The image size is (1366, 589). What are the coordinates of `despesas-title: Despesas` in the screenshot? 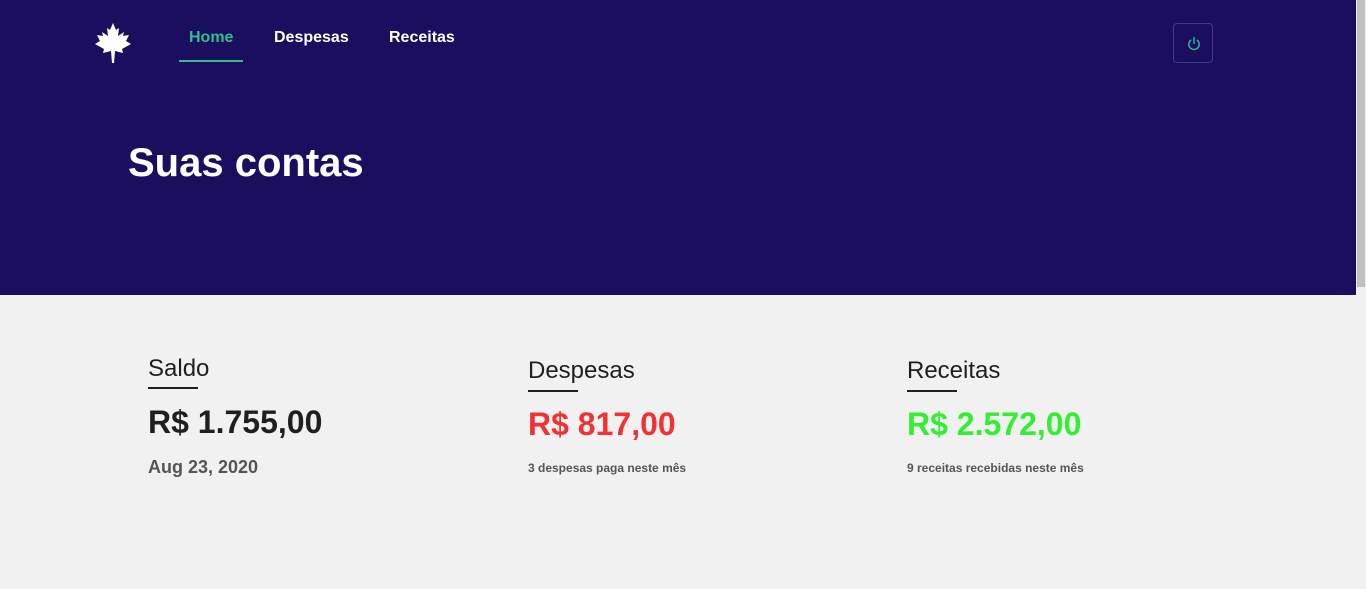 It's located at (581, 370).